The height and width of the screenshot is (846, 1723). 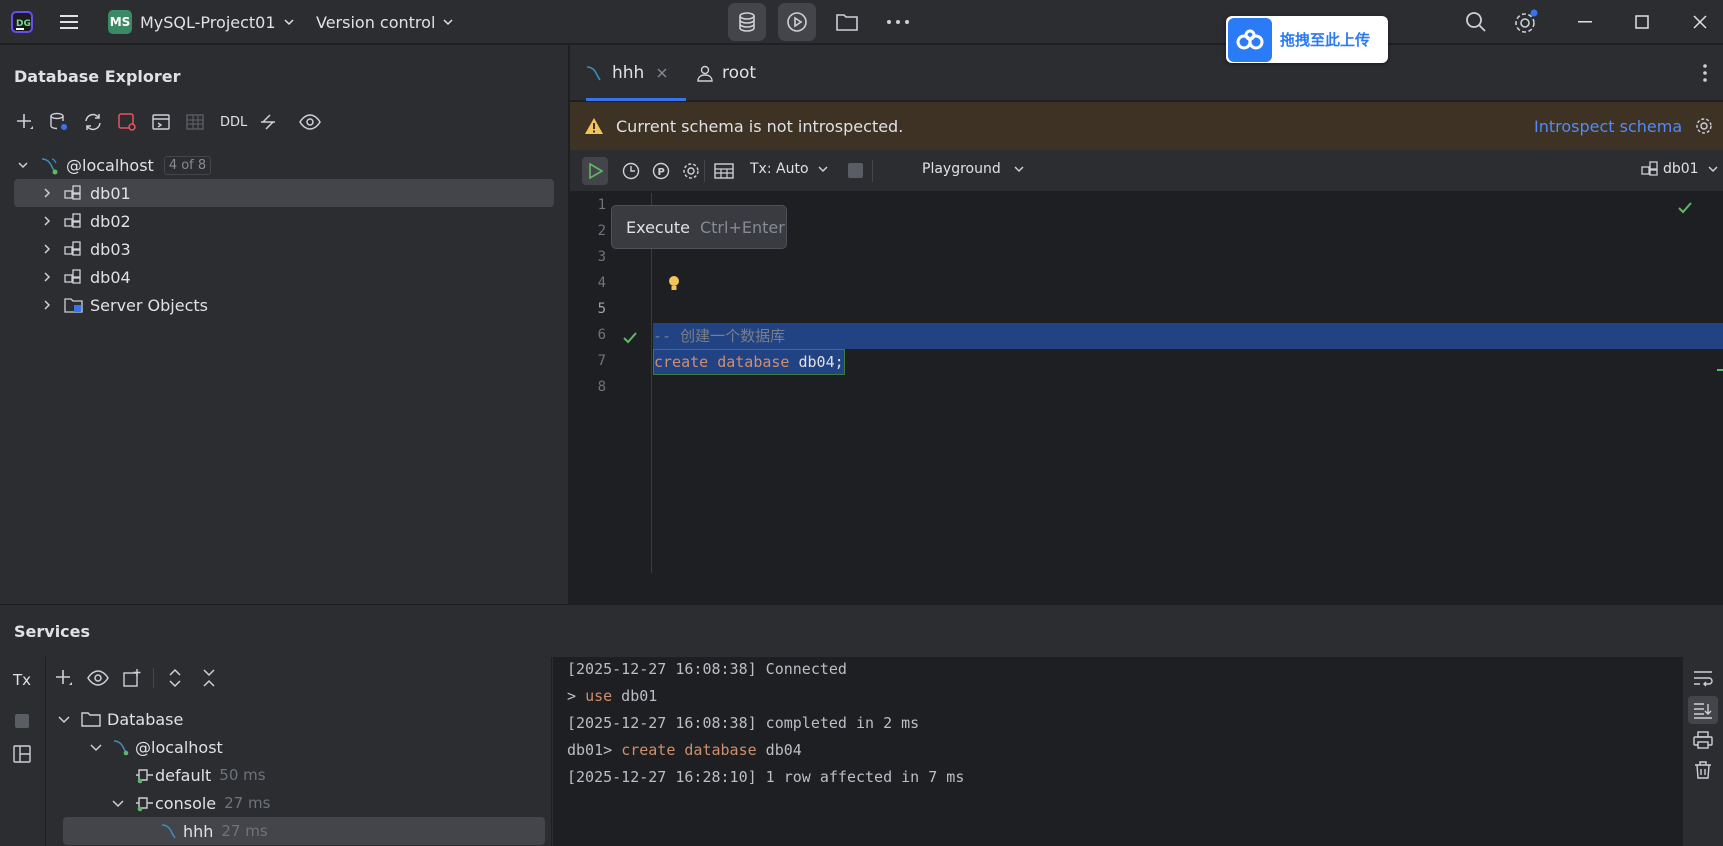 I want to click on upload-label: 拖拽至此上传, so click(x=1325, y=40).